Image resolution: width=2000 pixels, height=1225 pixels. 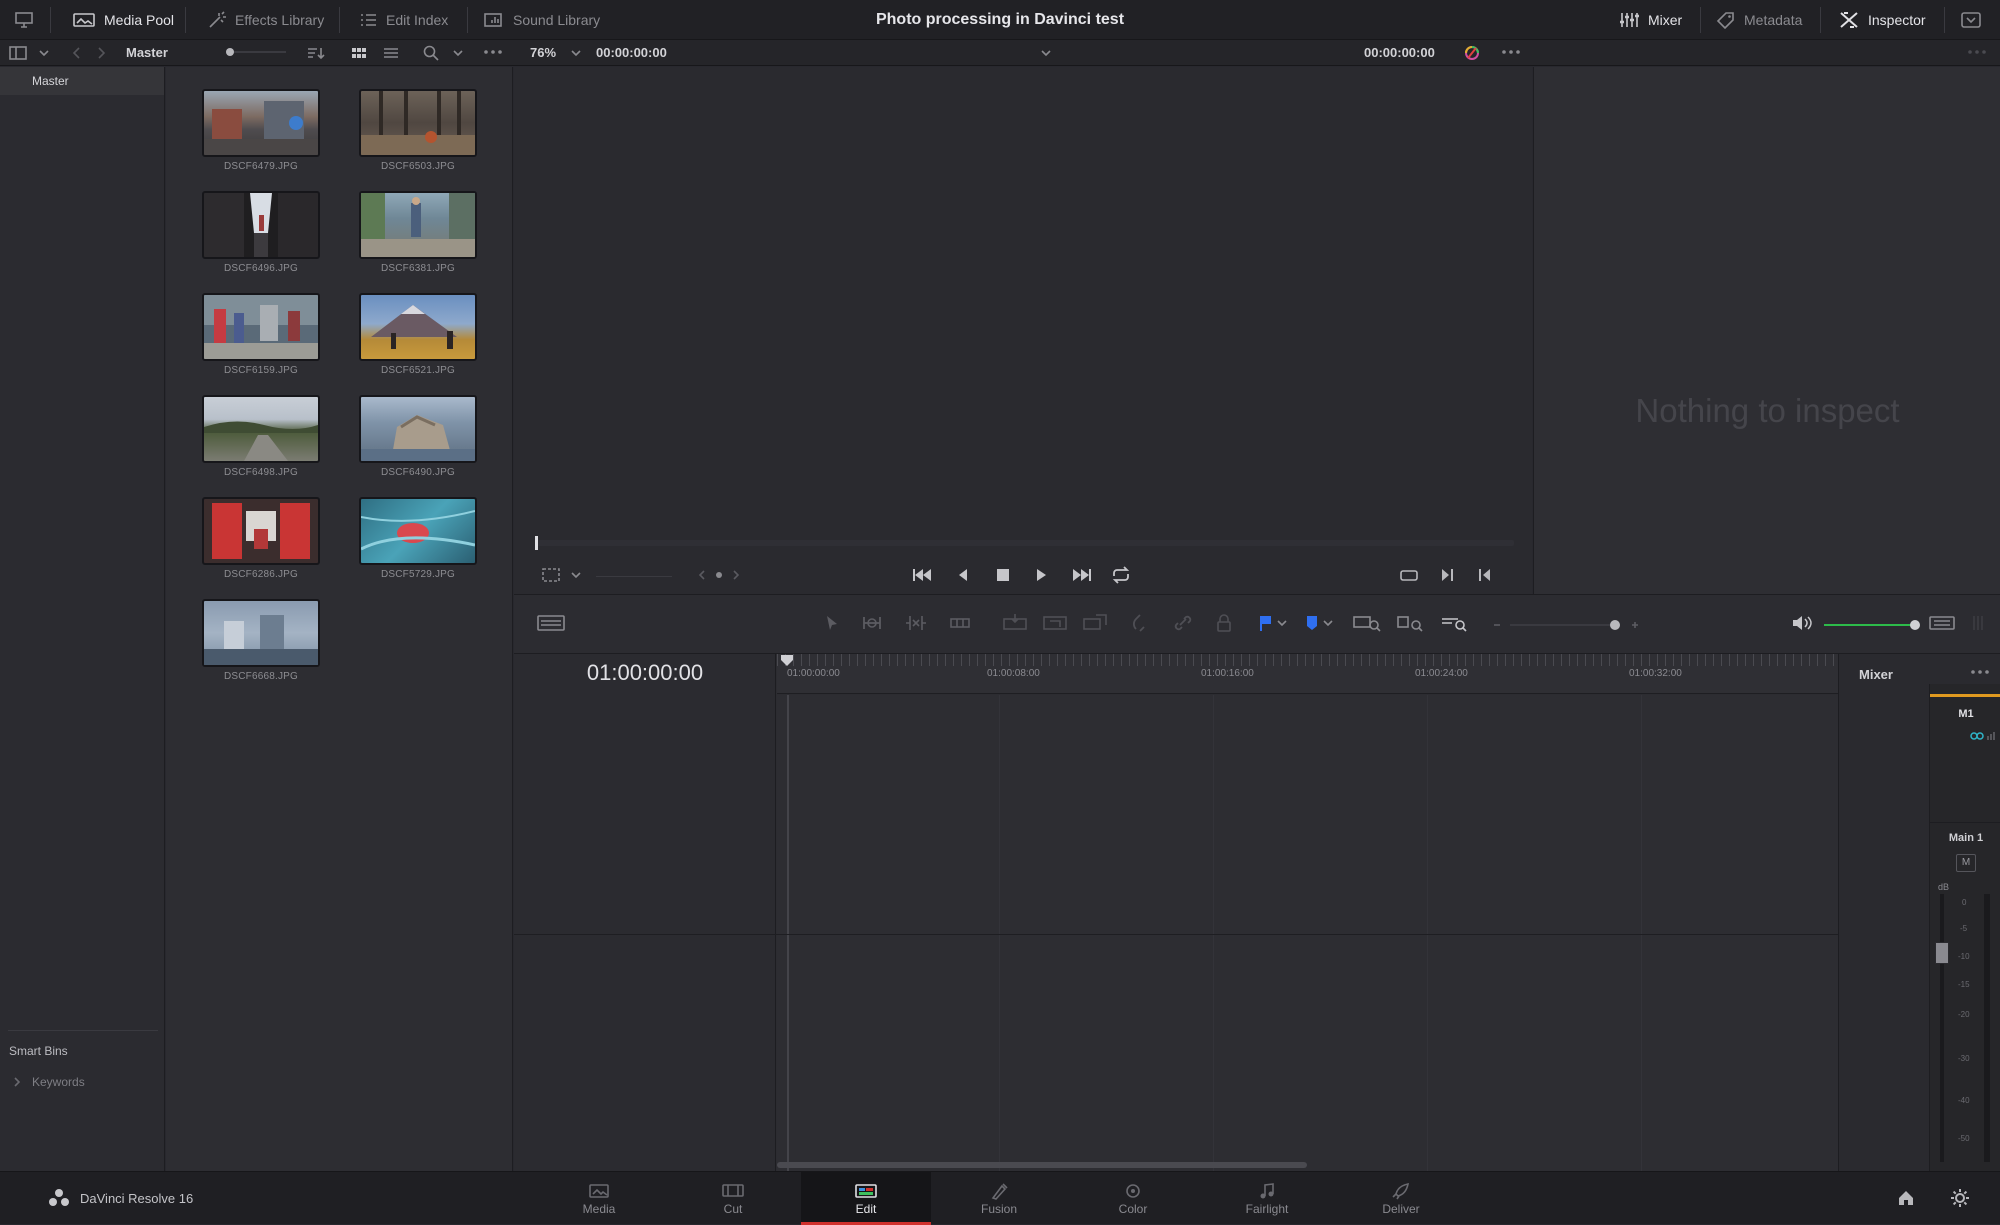 I want to click on transform-overlay-icon, so click(x=551, y=575).